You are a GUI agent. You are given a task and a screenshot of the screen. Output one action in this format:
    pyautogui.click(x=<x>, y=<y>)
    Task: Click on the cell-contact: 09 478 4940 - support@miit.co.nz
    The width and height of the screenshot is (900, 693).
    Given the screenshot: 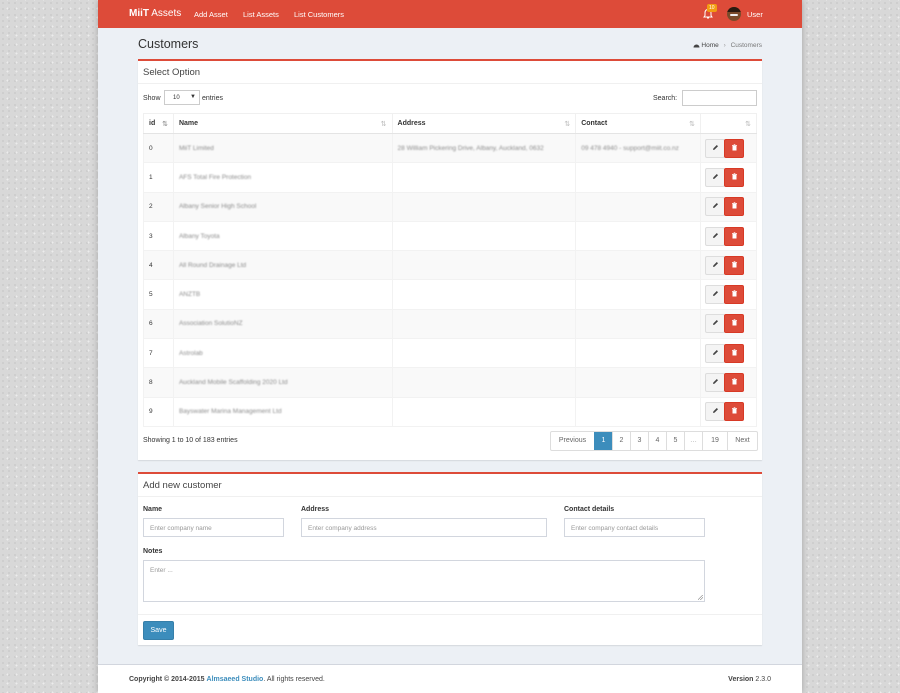 What is the action you would take?
    pyautogui.click(x=638, y=148)
    